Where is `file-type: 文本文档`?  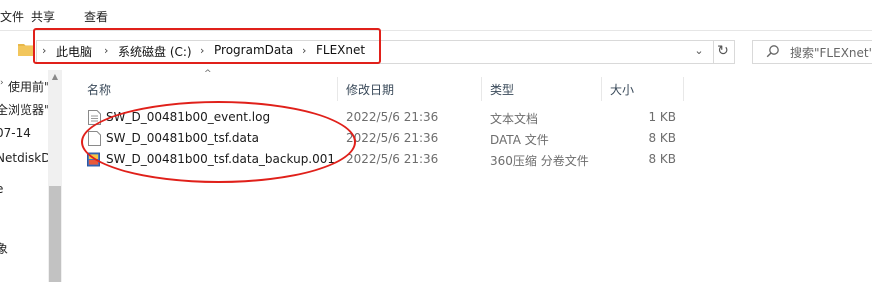
file-type: 文本文档 is located at coordinates (514, 119).